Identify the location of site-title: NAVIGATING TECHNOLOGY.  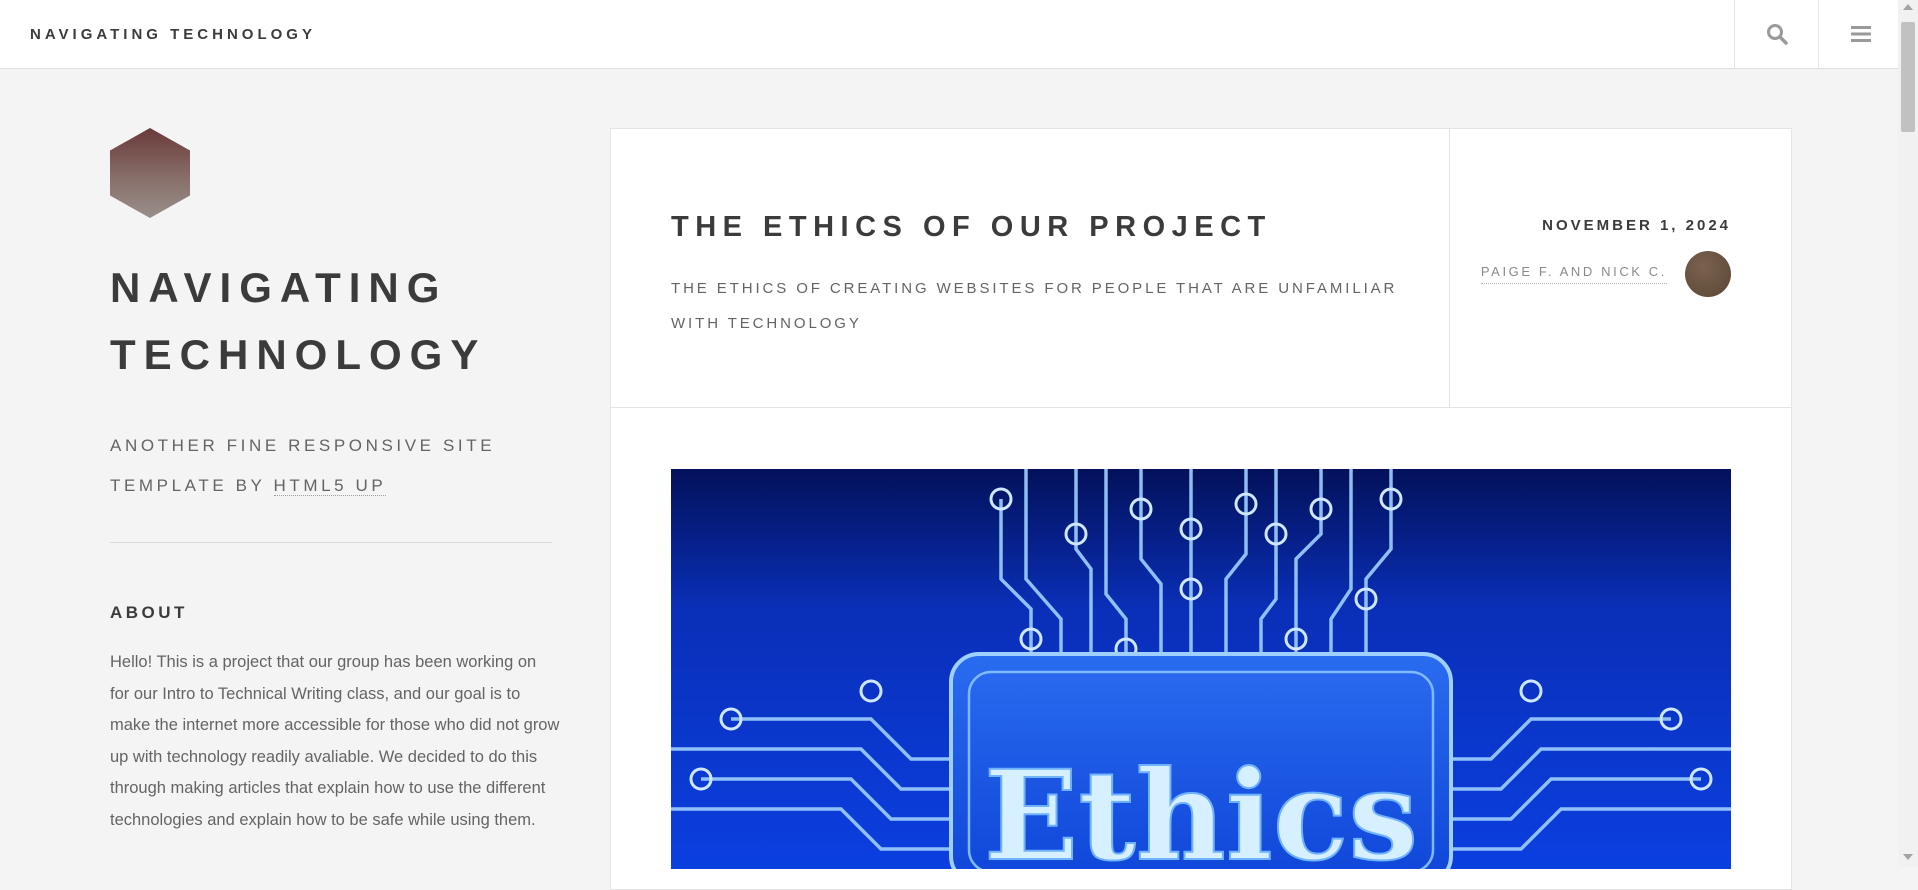
(298, 321).